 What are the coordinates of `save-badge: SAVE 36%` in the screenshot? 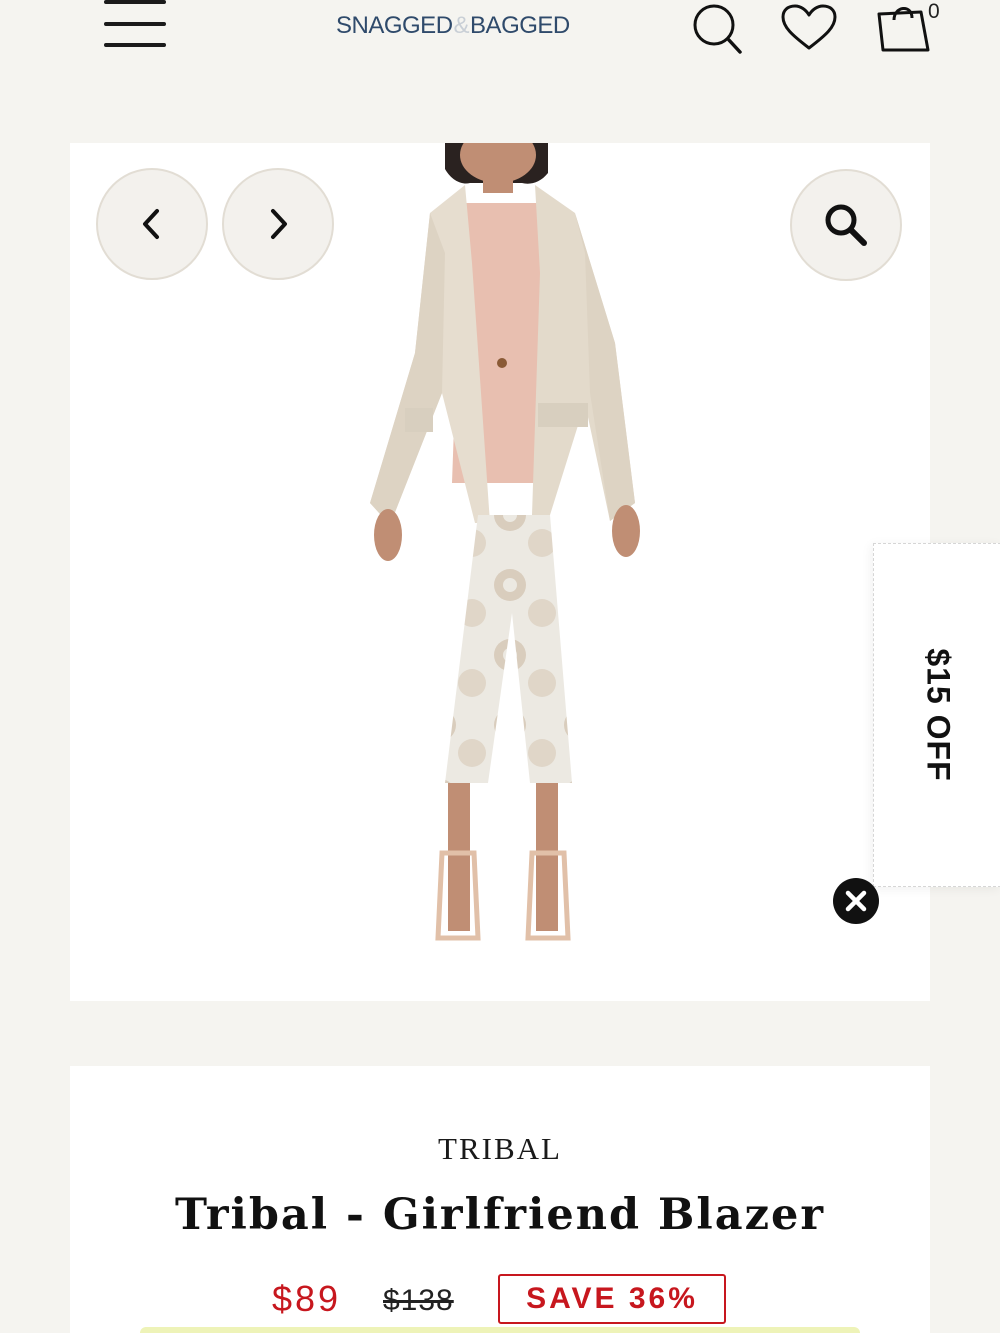 It's located at (612, 1299).